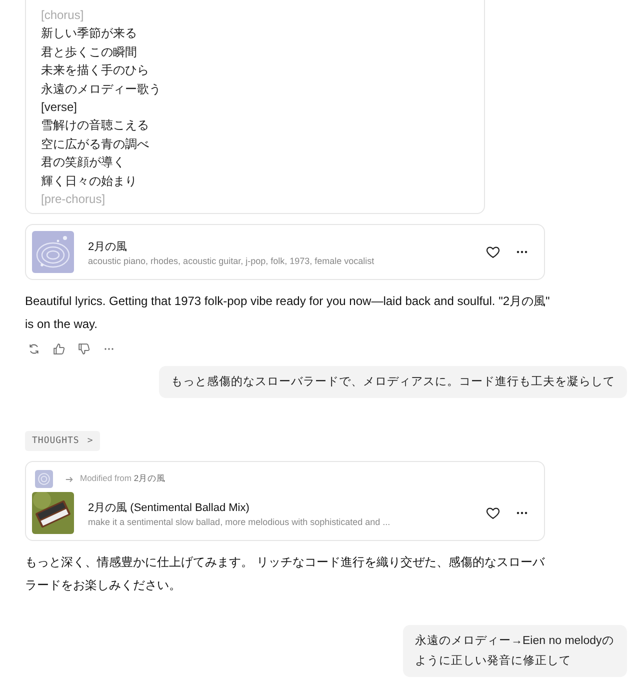  I want to click on lyric-line: [verse], so click(59, 107).